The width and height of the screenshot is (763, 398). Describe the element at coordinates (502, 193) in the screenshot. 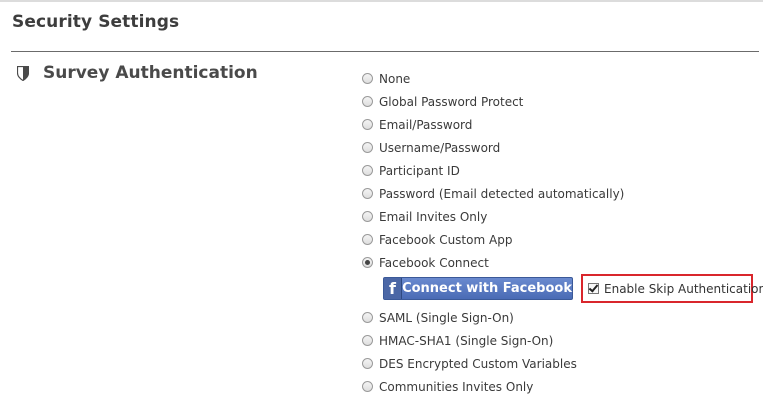

I see `option-label: Password (Email detected automatically)` at that location.